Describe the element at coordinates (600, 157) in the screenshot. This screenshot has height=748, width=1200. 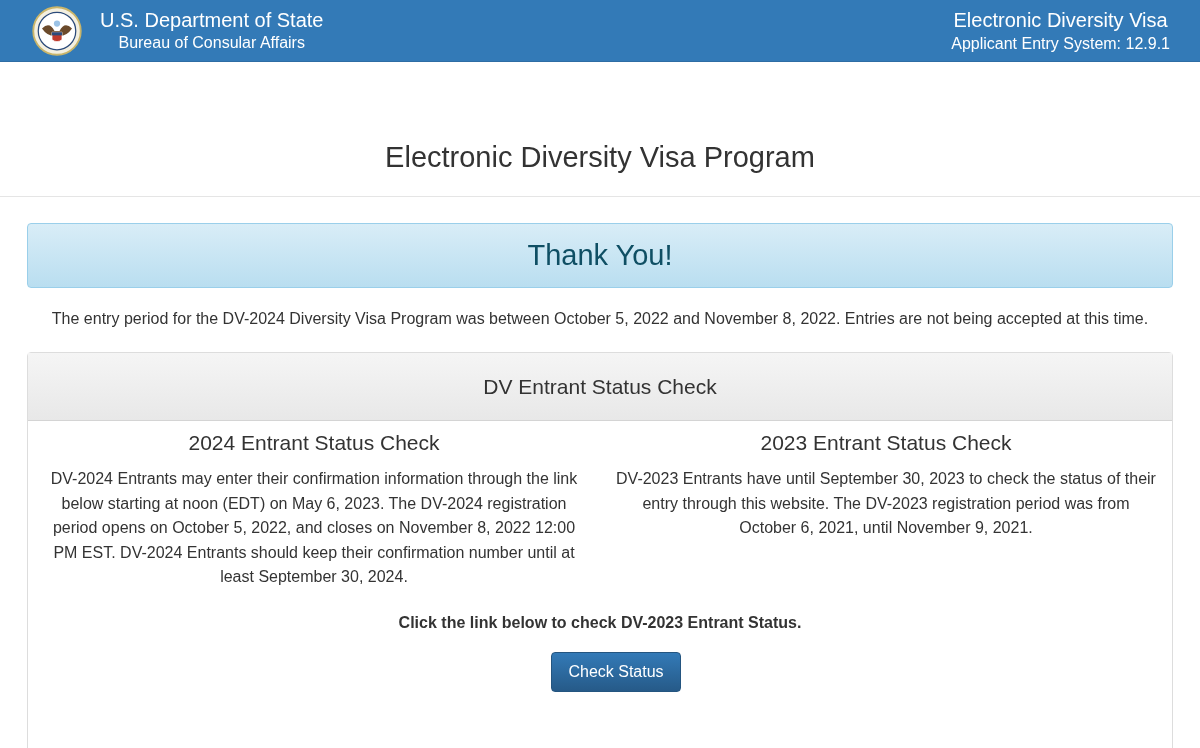
I see `page-title: Electronic Diversity Visa Program` at that location.